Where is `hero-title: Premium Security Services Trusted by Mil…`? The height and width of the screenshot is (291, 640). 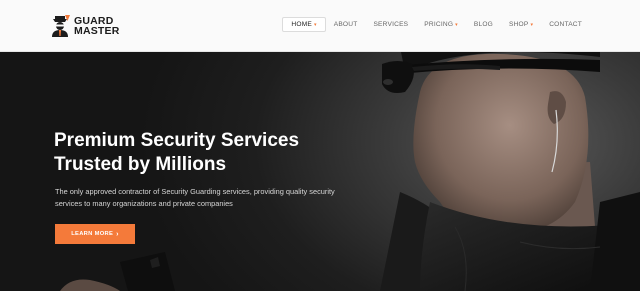 hero-title: Premium Security Services Trusted by Mil… is located at coordinates (214, 153).